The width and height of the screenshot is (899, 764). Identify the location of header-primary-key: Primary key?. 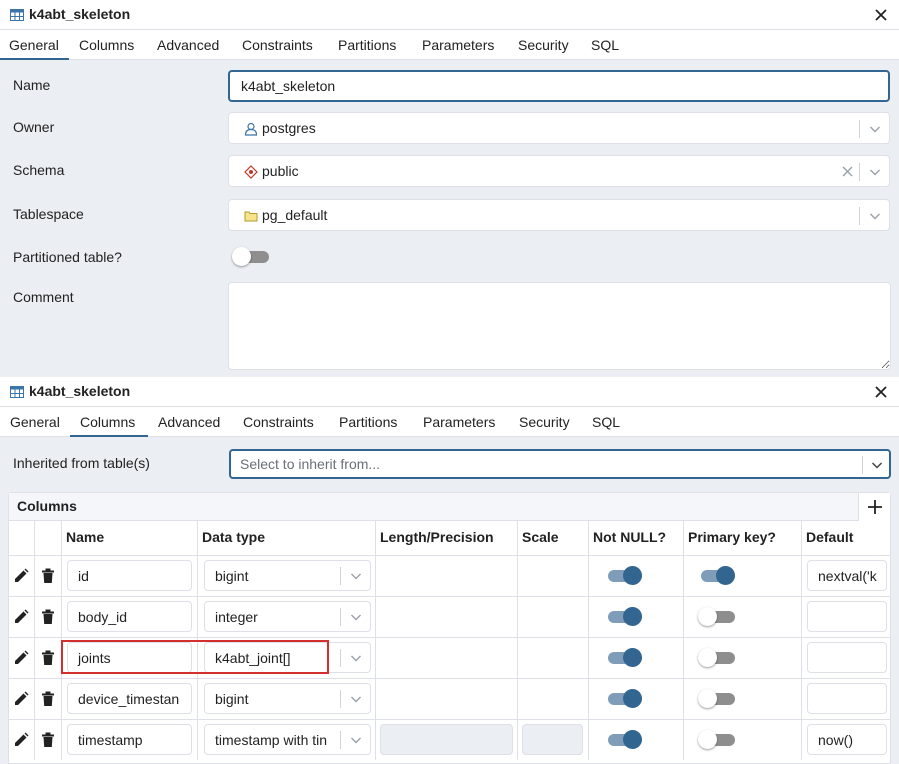
(743, 538).